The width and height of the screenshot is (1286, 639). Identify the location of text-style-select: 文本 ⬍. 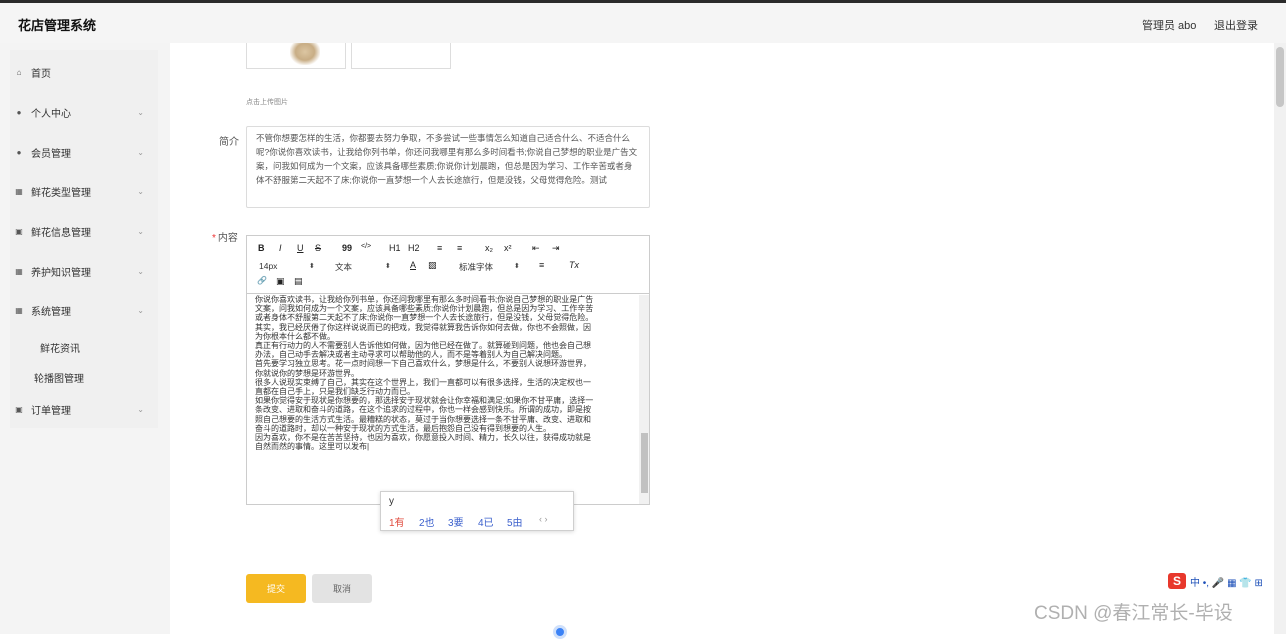
(365, 267).